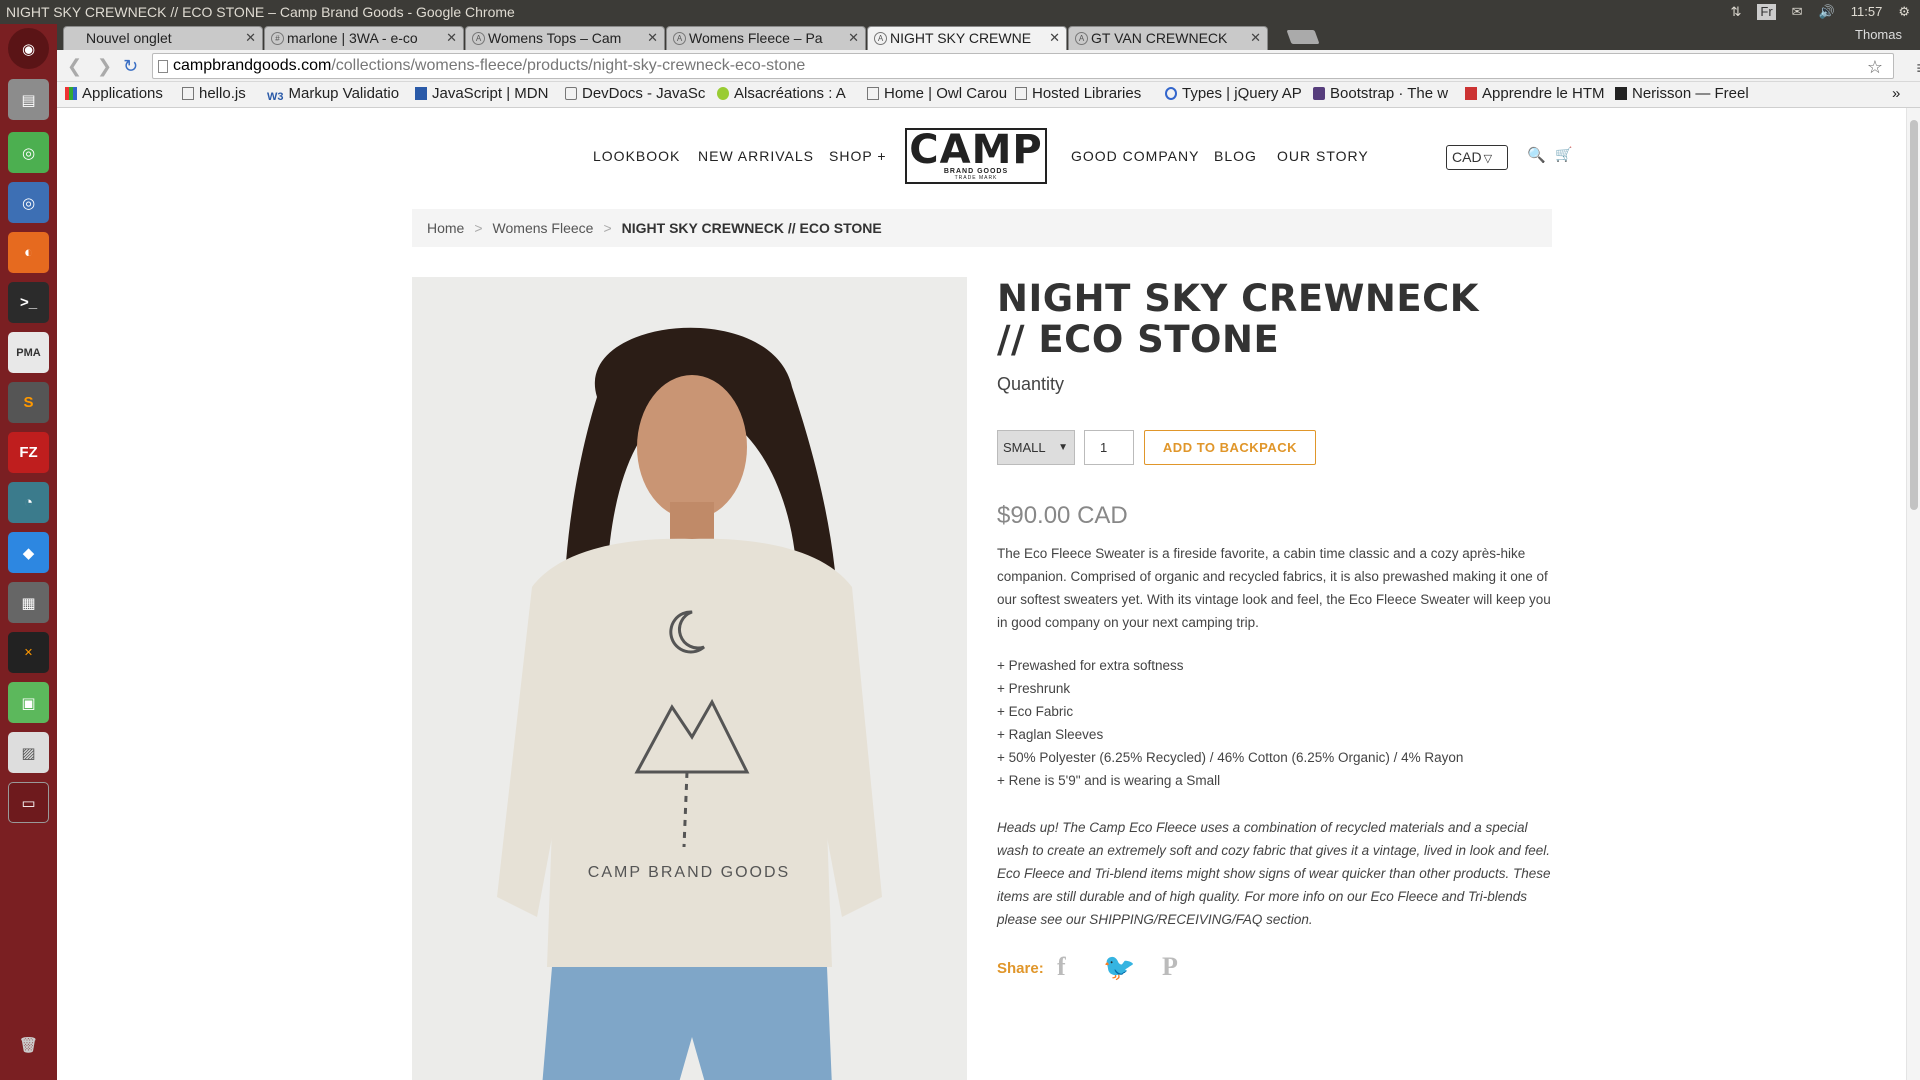 The image size is (1920, 1080). I want to click on bookmark-nerisson: Nerisson — Freel, so click(1682, 94).